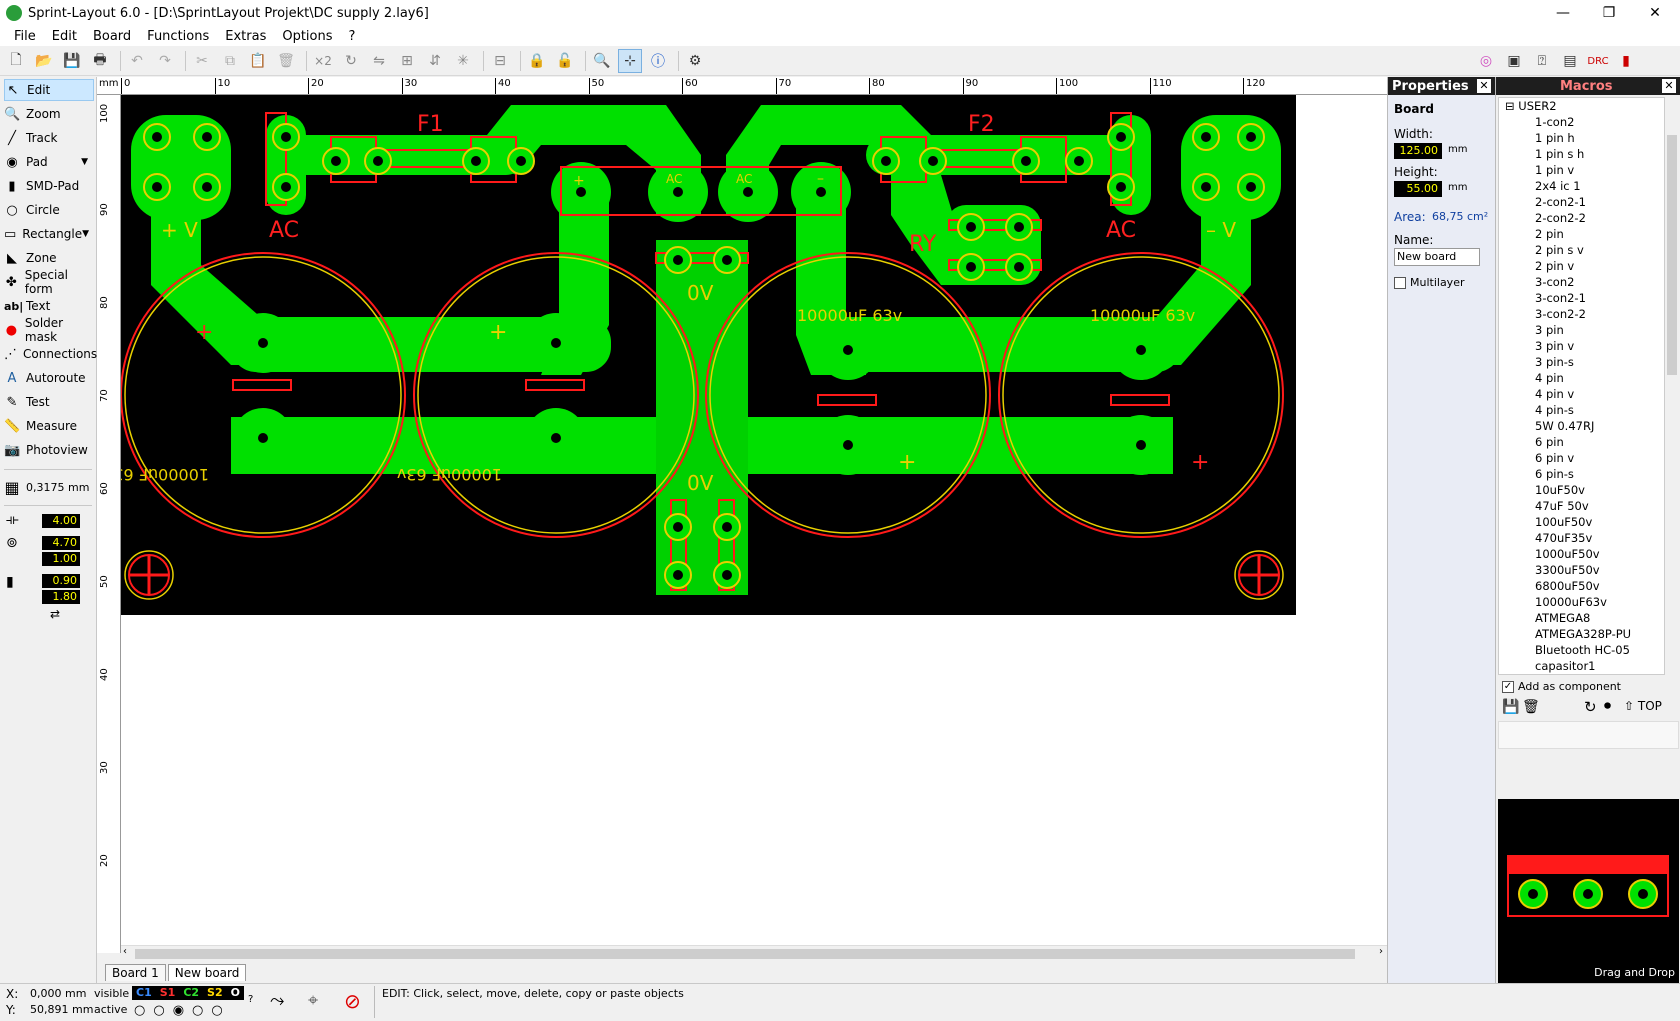 This screenshot has height=1021, width=1680. What do you see at coordinates (49, 306) in the screenshot?
I see `tool-text: ab| Text` at bounding box center [49, 306].